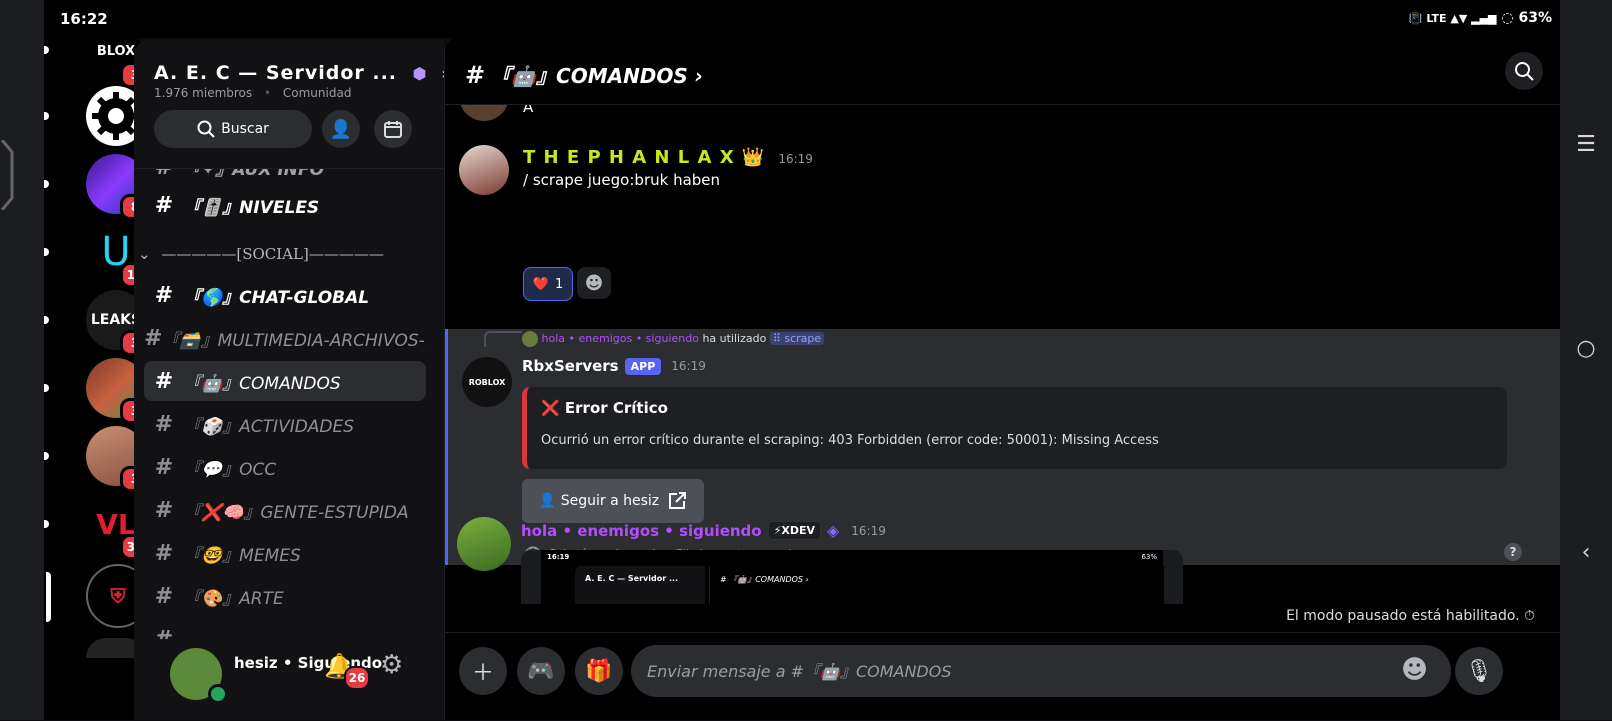 The image size is (1612, 721). What do you see at coordinates (475, 75) in the screenshot?
I see `hash-icon: #` at bounding box center [475, 75].